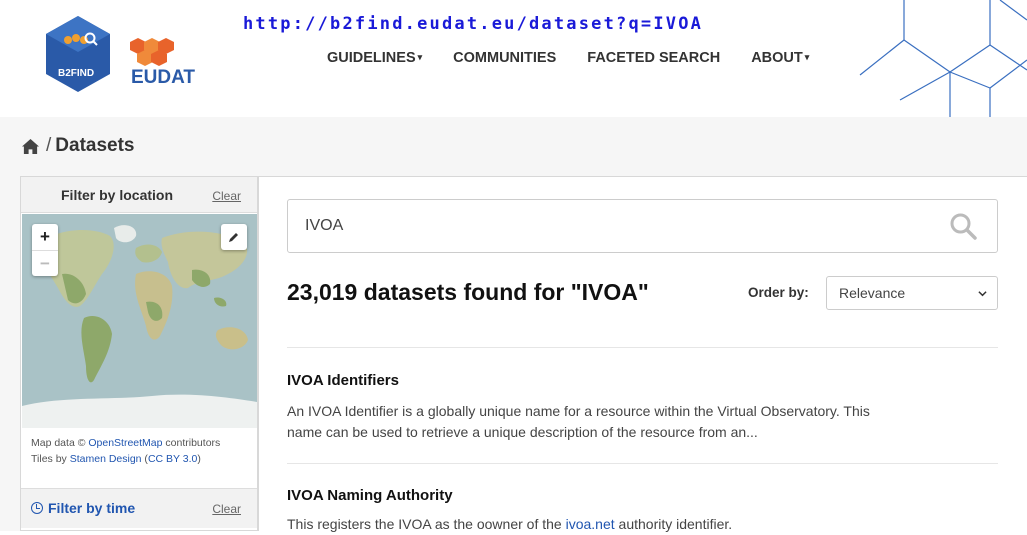  I want to click on location-filter-header: Filter by location Clear, so click(139, 195).